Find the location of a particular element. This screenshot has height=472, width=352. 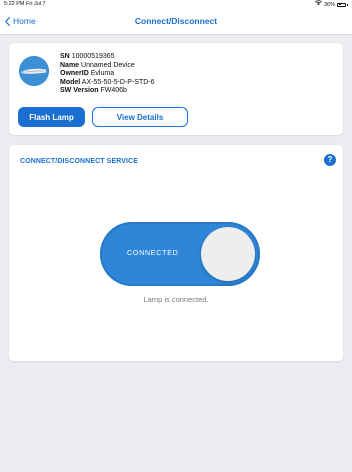

device-info-row: Model AX-55-50-5-D-P-STD-6 is located at coordinates (107, 83).